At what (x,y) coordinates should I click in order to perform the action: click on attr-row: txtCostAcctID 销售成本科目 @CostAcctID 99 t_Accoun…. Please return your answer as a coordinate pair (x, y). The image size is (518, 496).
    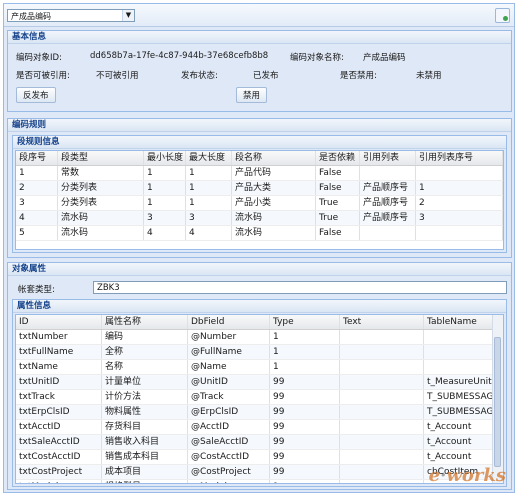
    Looking at the image, I should click on (259, 457).